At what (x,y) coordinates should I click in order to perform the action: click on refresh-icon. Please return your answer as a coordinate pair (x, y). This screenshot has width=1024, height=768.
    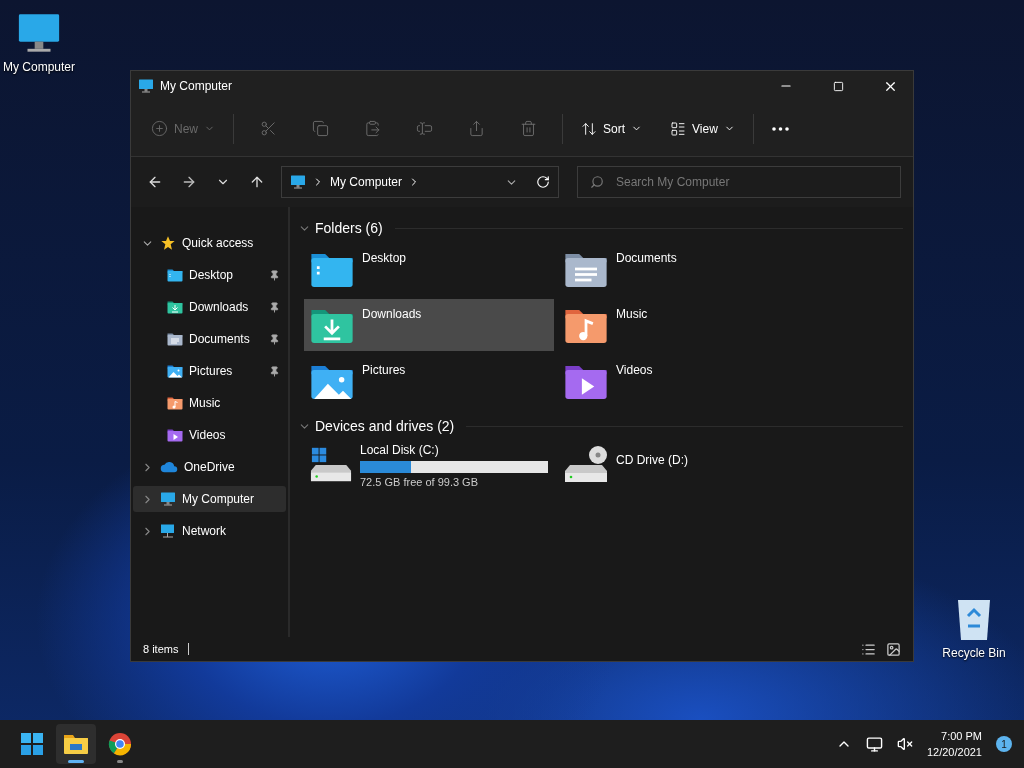
    Looking at the image, I should click on (543, 182).